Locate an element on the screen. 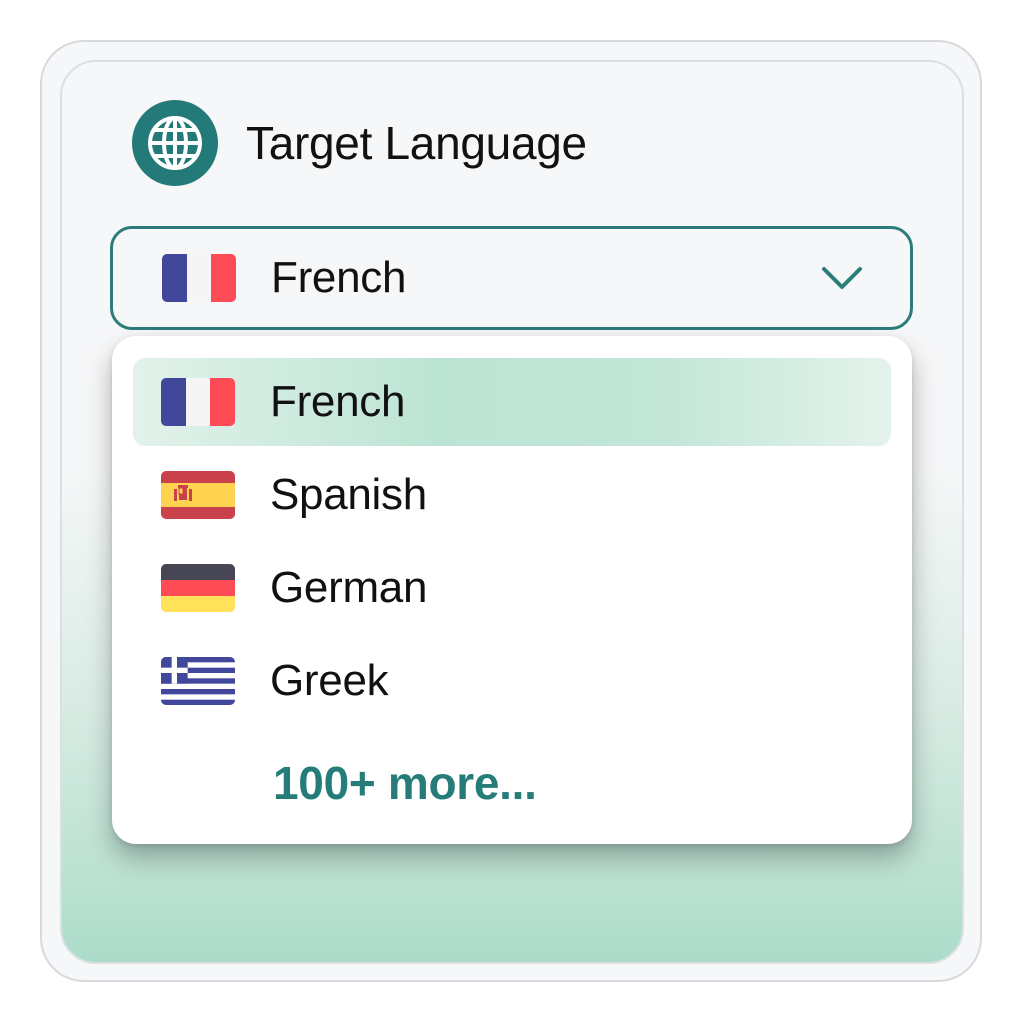 The image size is (1024, 1024). option-label: Greek is located at coordinates (329, 680).